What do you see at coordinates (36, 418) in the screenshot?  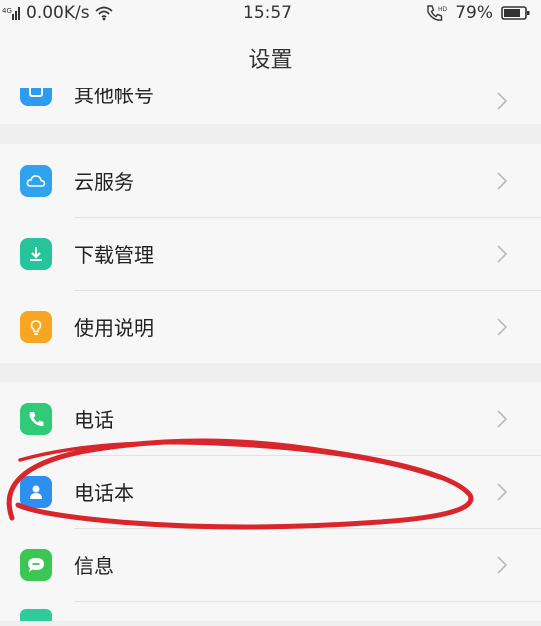 I see `phone-icon` at bounding box center [36, 418].